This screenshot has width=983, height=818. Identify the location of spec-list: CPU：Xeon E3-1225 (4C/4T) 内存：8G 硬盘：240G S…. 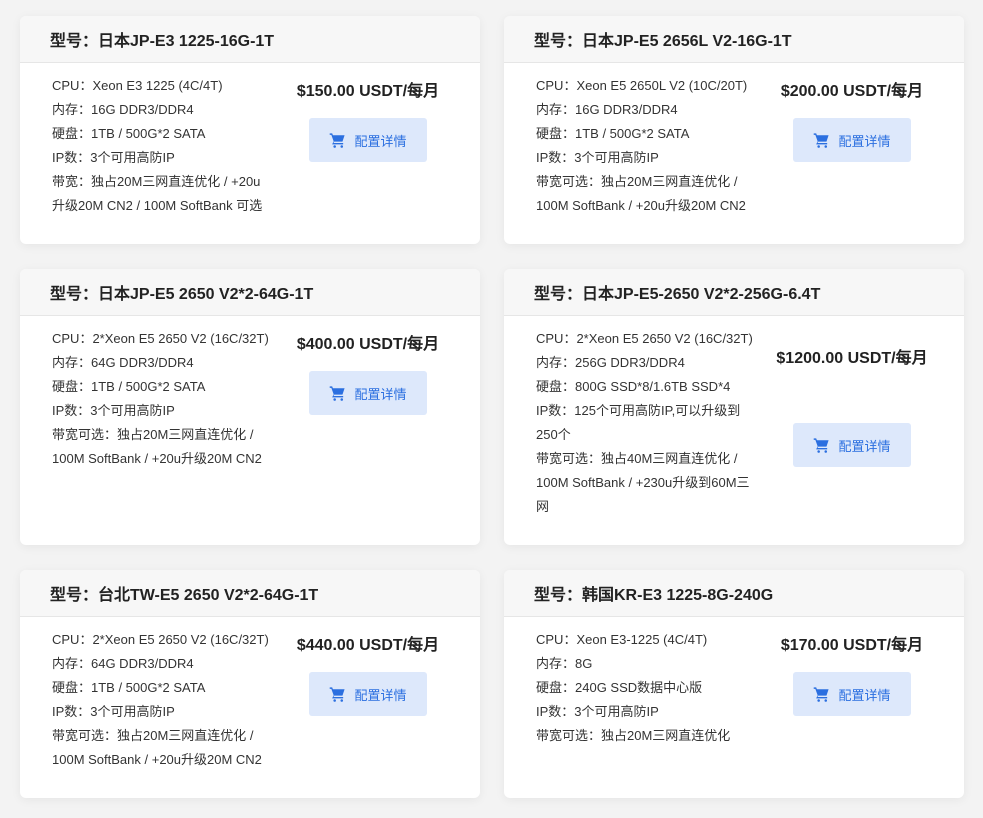
(656, 688).